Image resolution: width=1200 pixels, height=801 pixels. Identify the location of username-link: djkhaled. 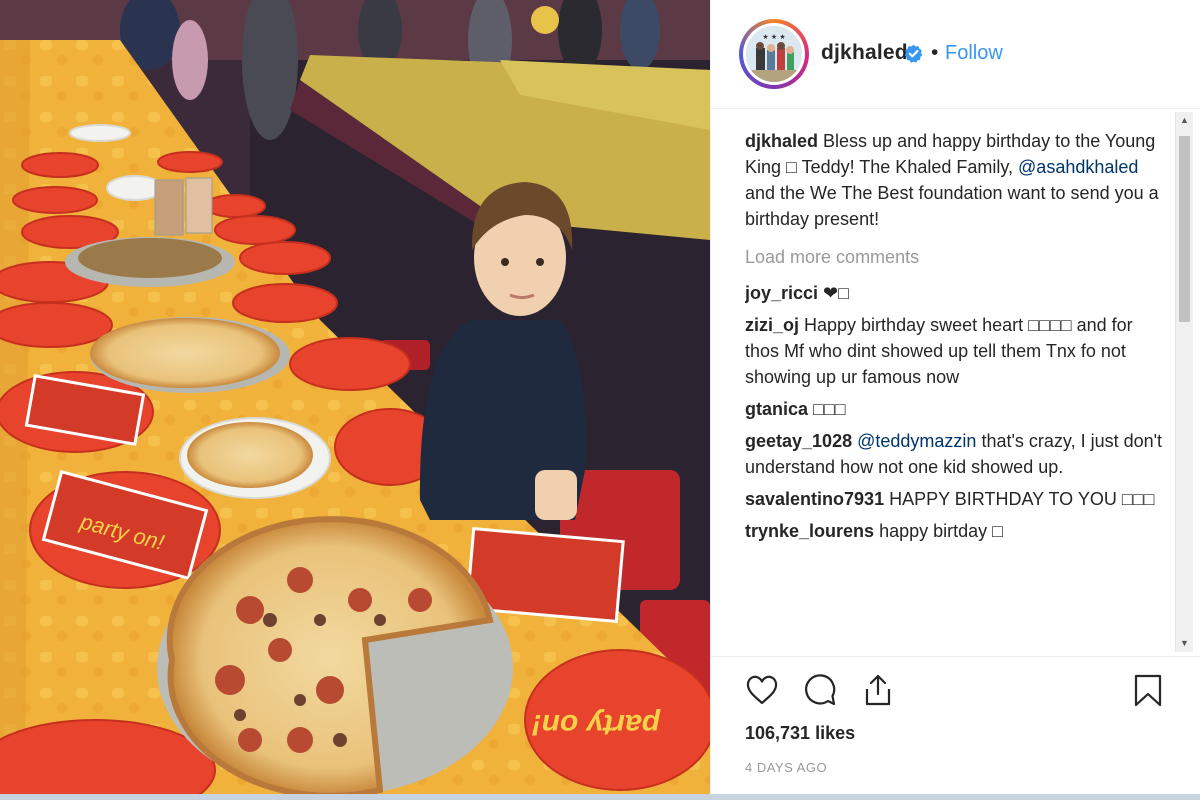
(864, 53).